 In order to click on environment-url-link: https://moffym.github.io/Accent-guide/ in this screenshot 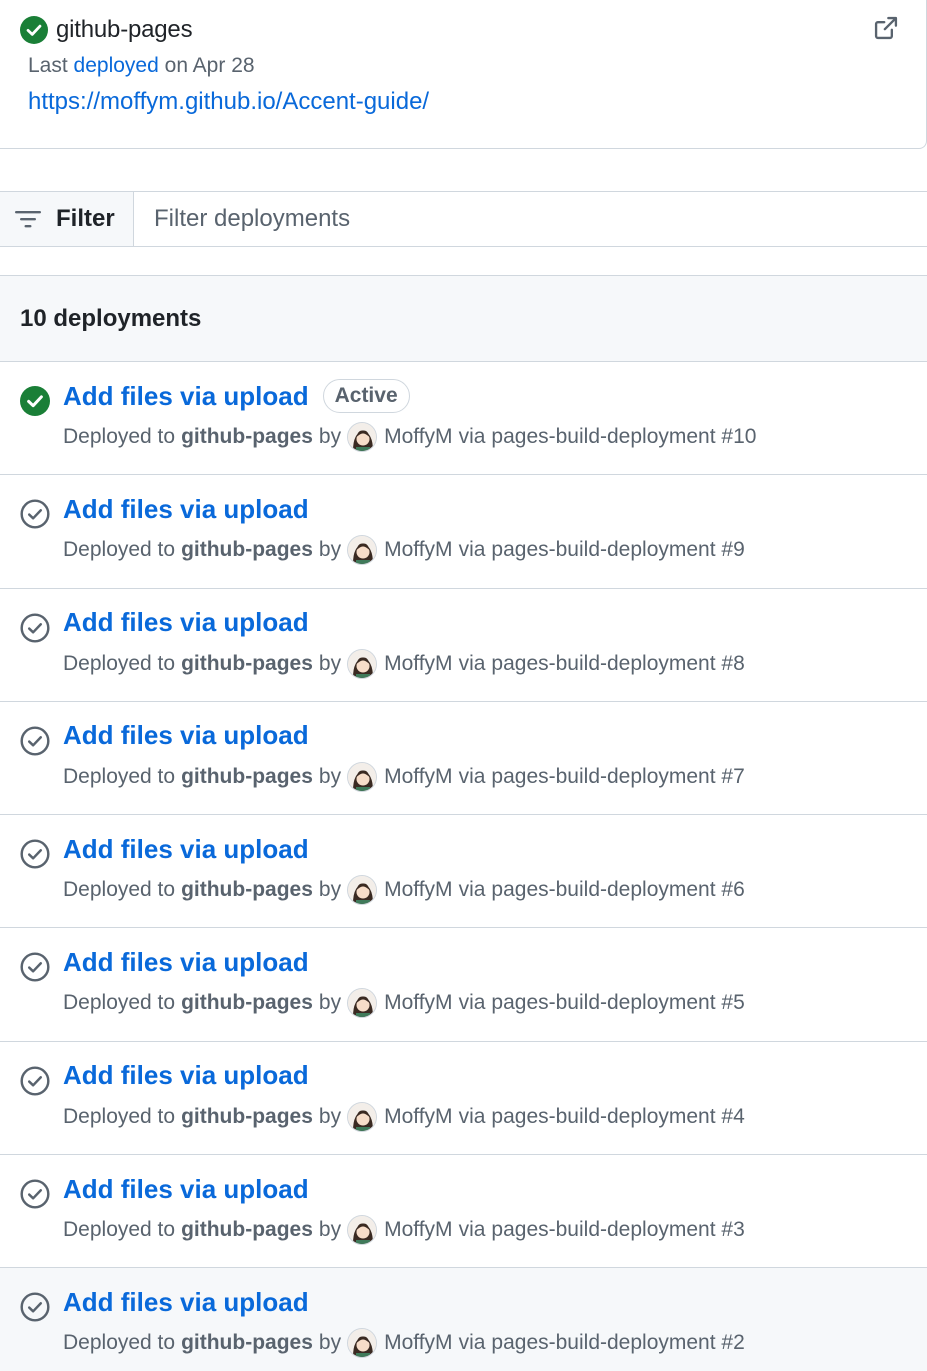, I will do `click(228, 102)`.